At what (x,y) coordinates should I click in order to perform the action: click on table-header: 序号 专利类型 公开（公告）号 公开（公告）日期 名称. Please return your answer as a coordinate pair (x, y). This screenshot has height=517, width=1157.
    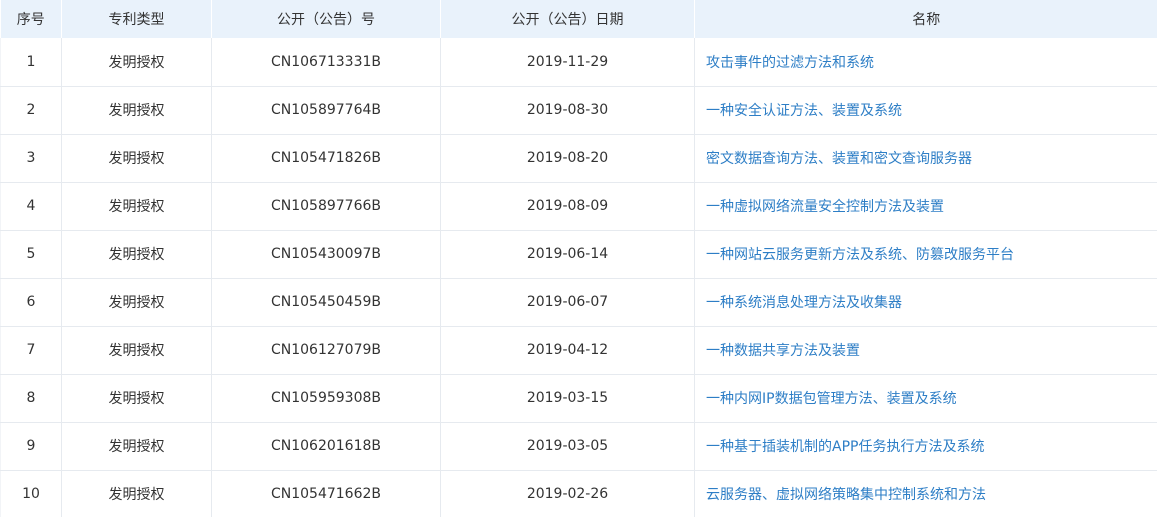
    Looking at the image, I should click on (578, 19).